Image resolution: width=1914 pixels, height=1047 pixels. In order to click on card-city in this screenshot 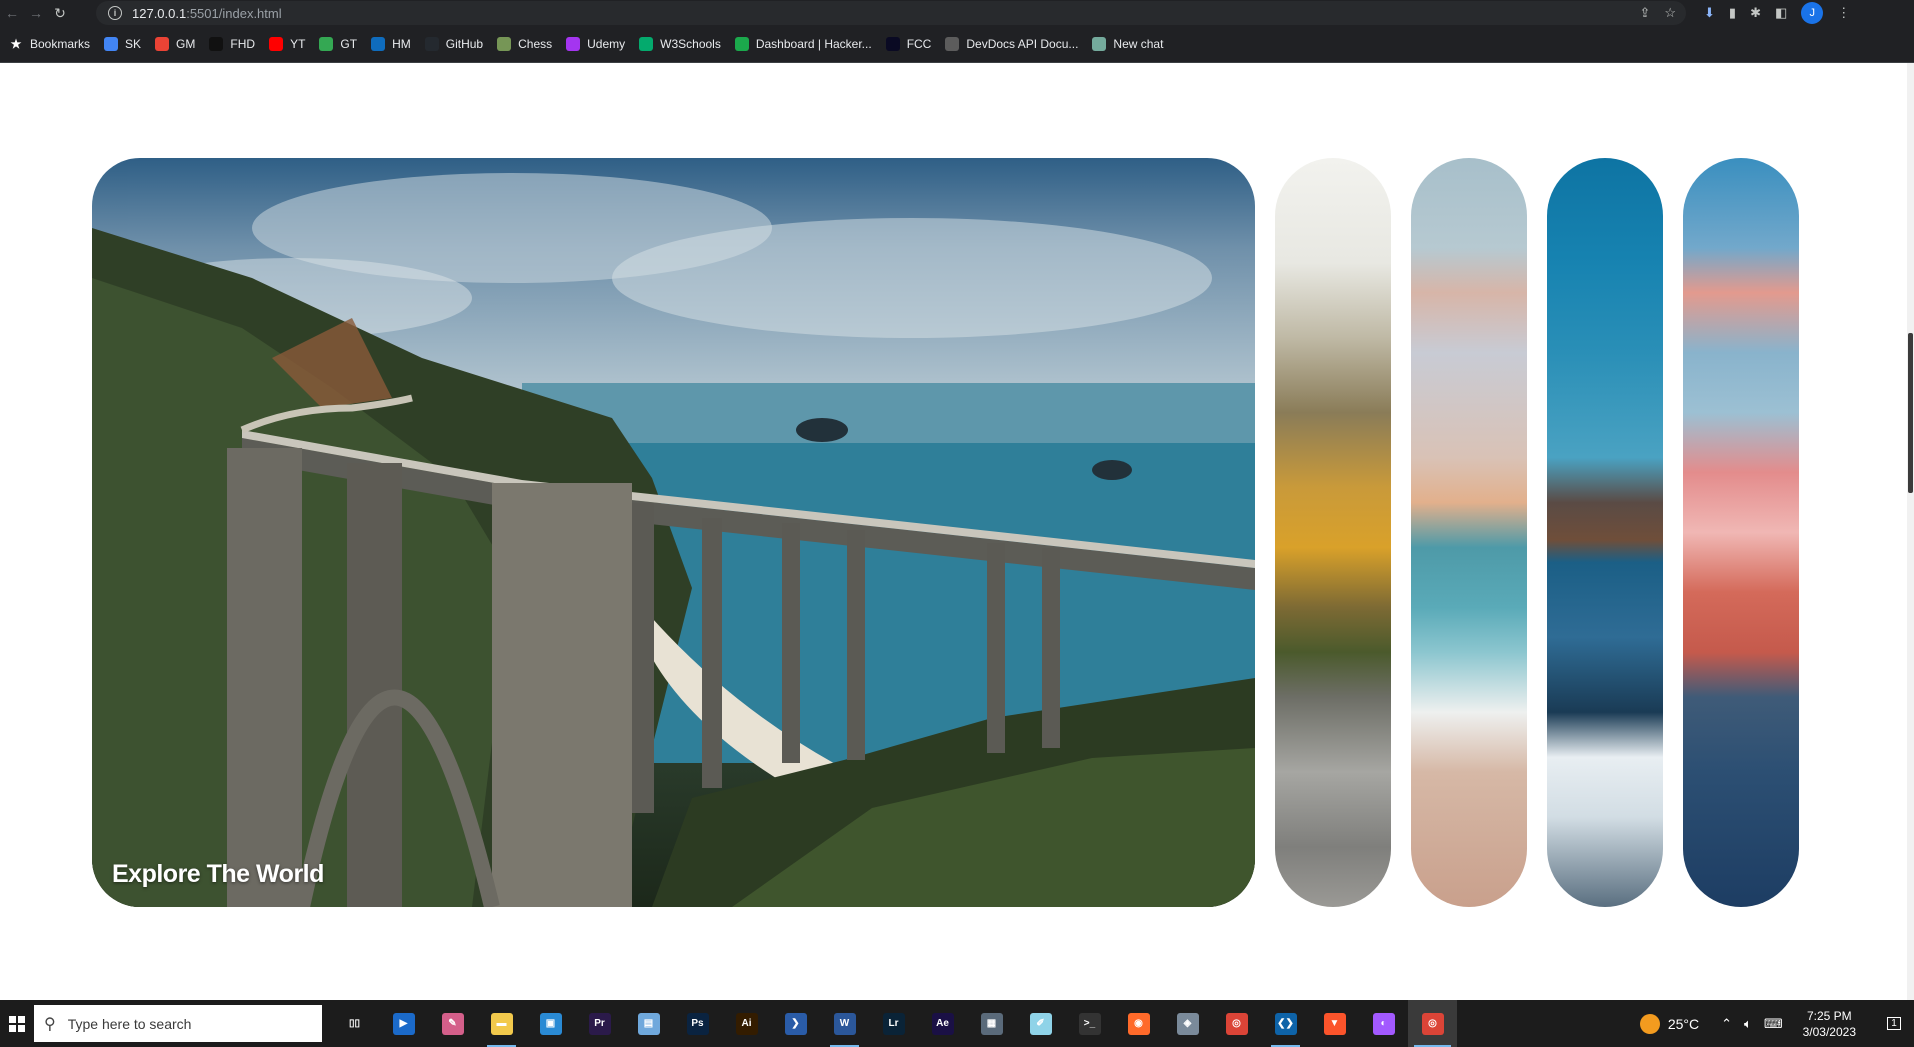, I will do `click(1605, 532)`.